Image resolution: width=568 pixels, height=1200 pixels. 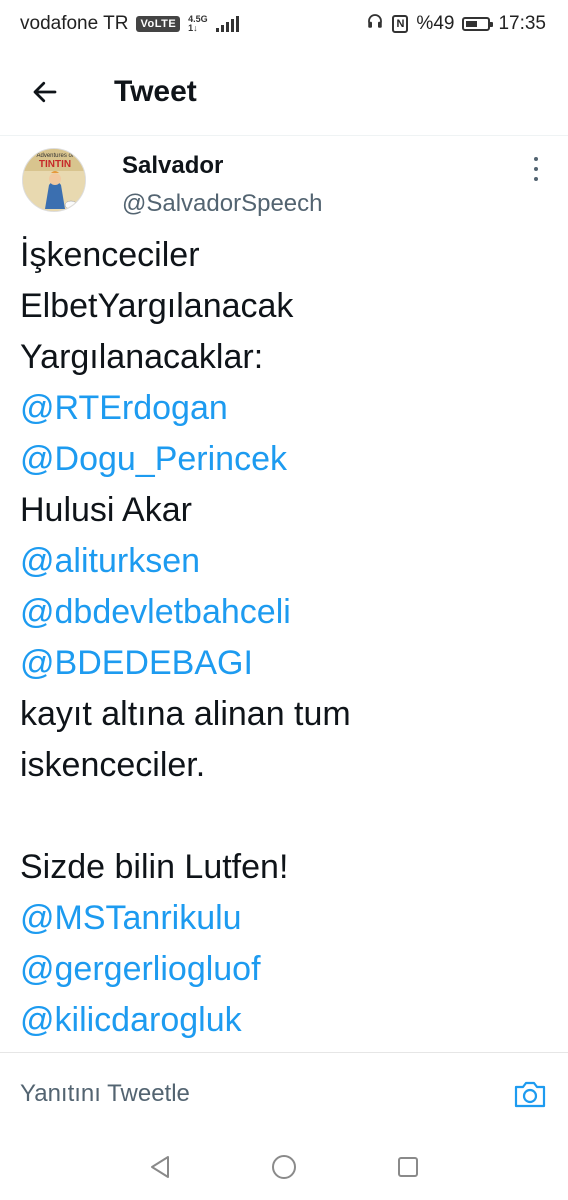 What do you see at coordinates (172, 166) in the screenshot?
I see `author-name: Salvador` at bounding box center [172, 166].